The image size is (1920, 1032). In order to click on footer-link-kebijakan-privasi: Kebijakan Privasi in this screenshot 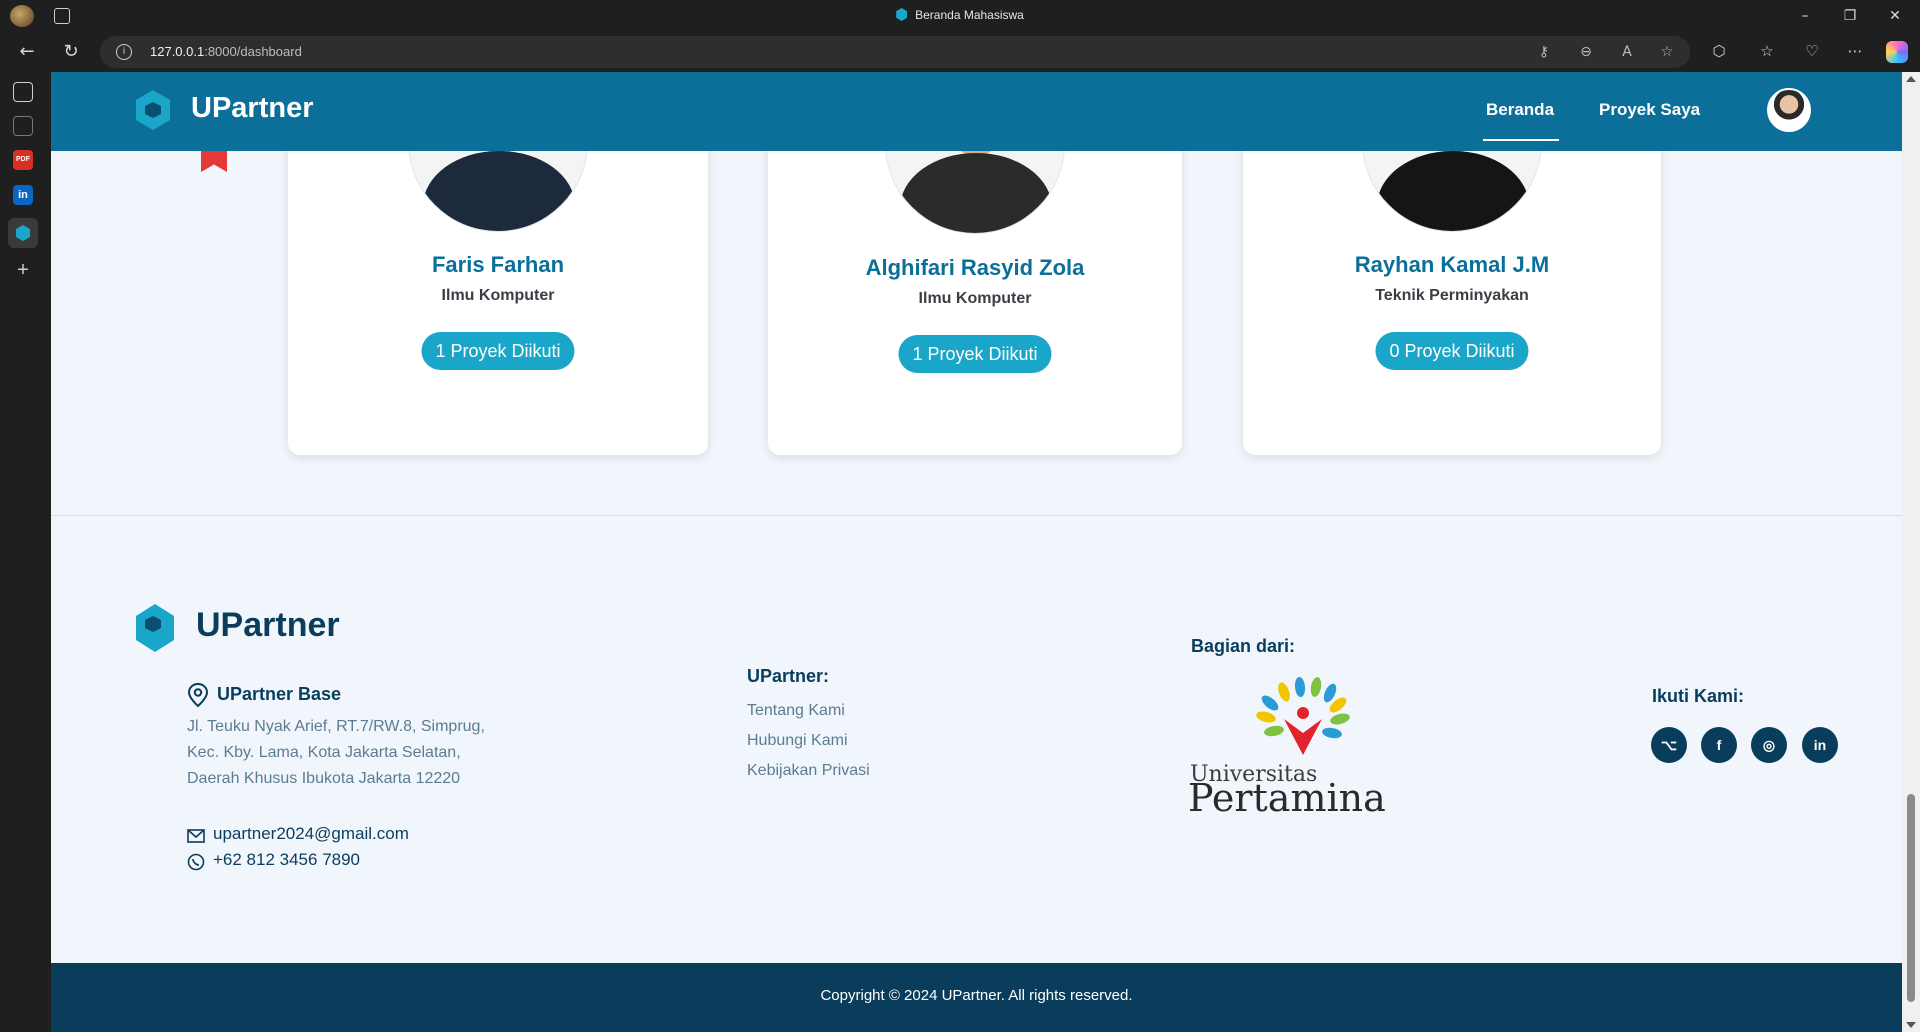, I will do `click(808, 771)`.